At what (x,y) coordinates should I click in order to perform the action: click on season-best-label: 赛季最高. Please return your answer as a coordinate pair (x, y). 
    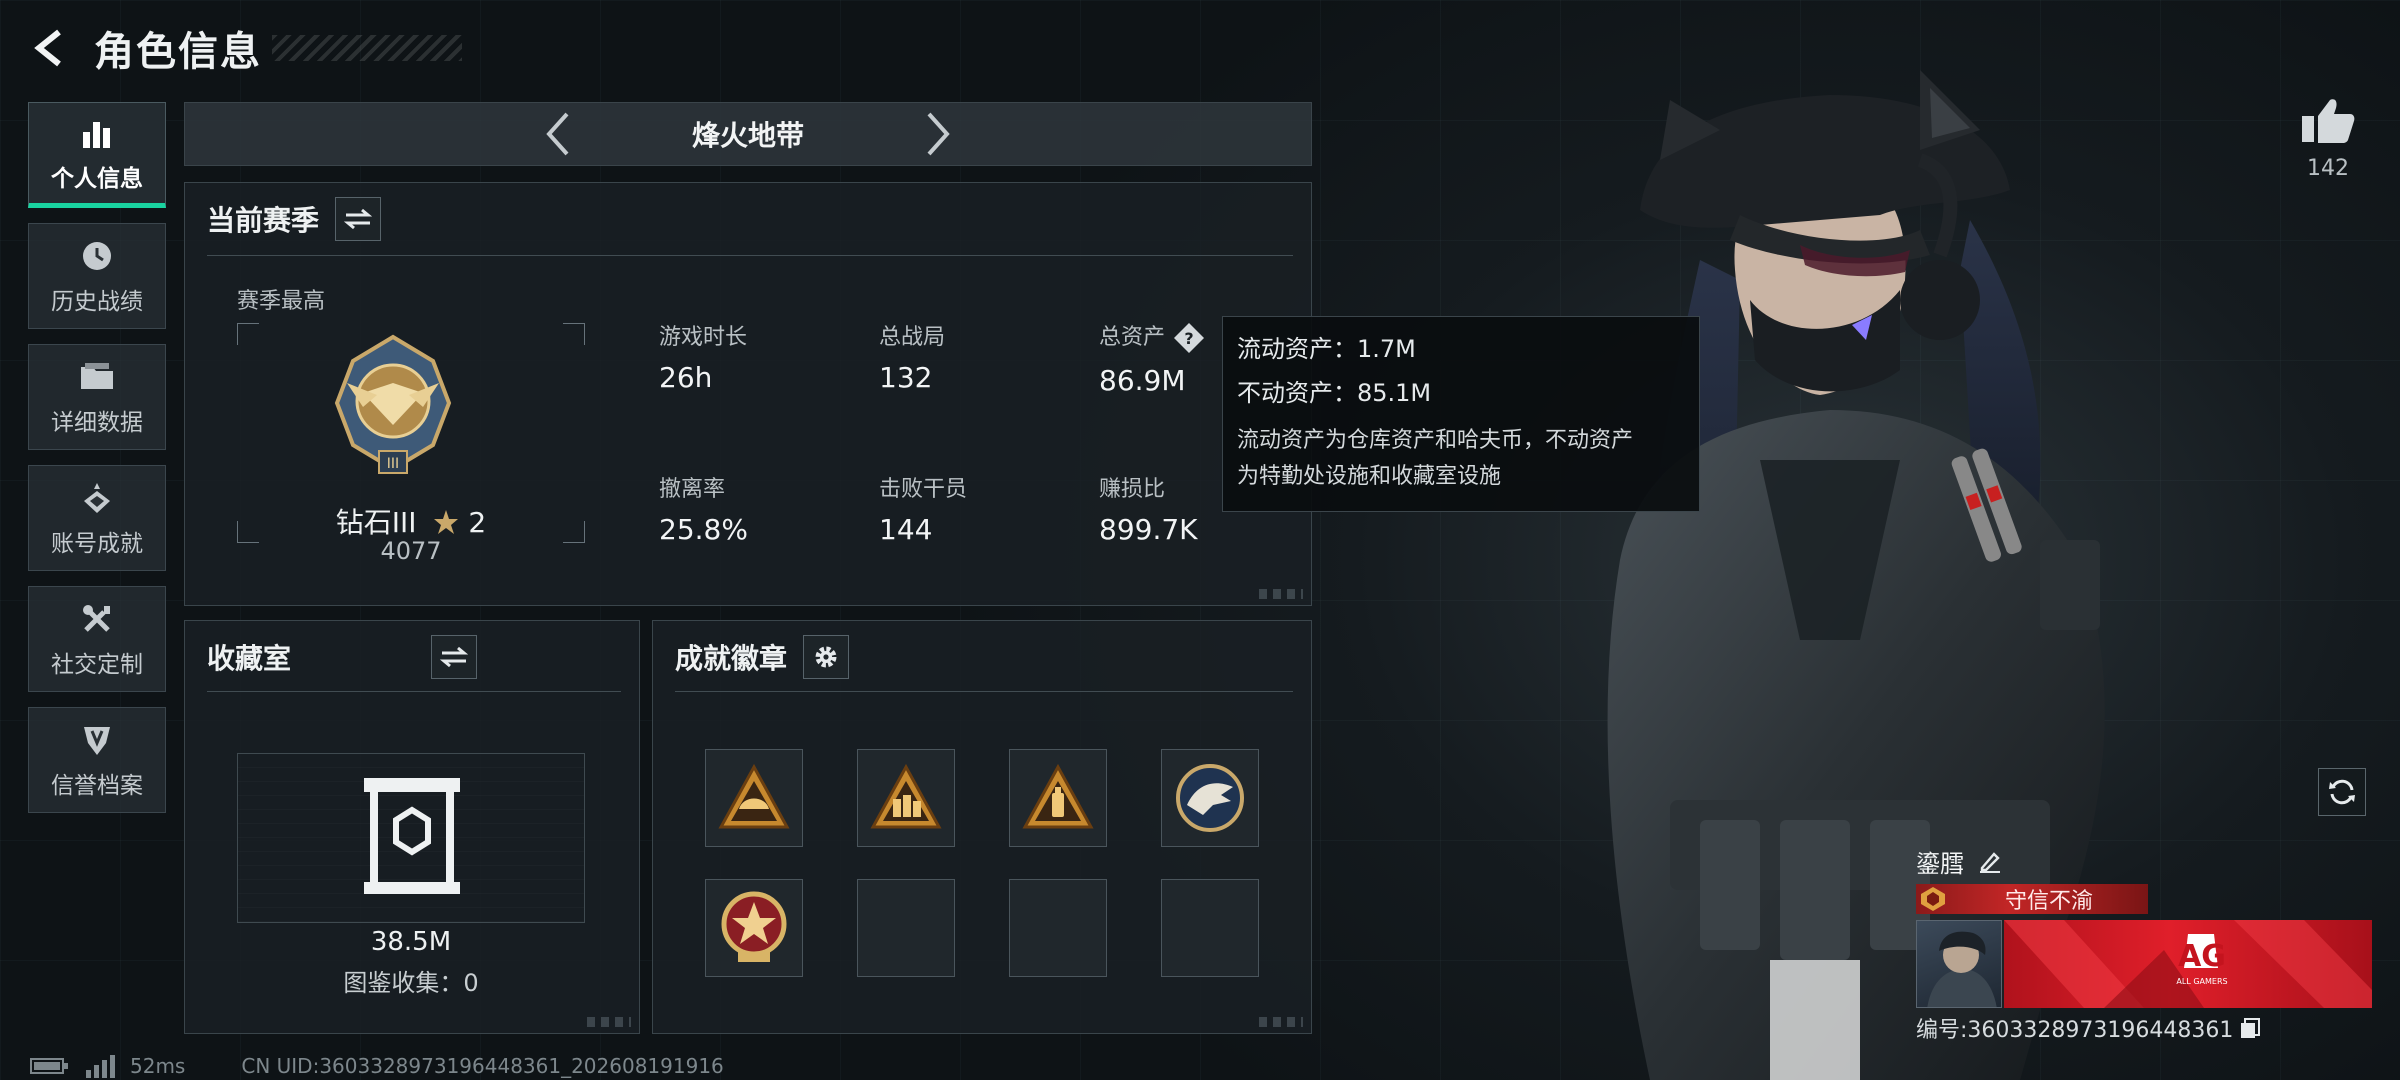
    Looking at the image, I should click on (281, 301).